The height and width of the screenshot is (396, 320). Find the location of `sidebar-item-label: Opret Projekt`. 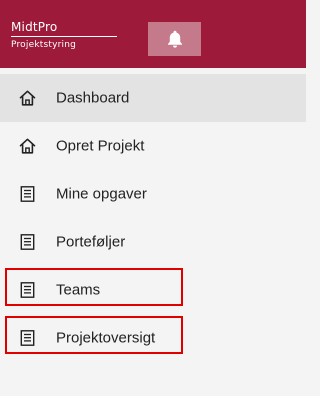

sidebar-item-label: Opret Projekt is located at coordinates (100, 146).